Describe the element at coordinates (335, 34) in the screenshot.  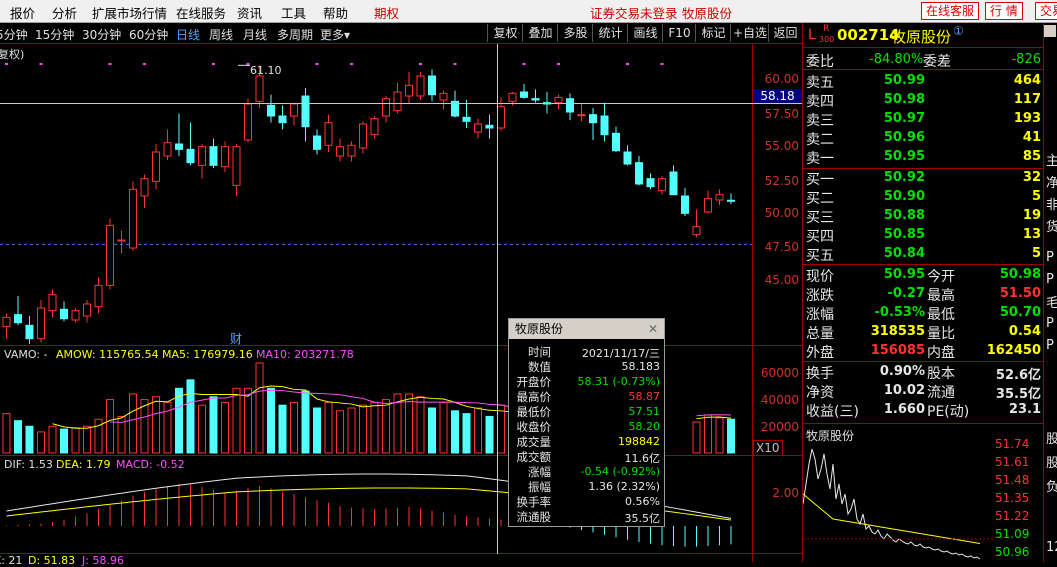
I see `period-more: 更多▾` at that location.